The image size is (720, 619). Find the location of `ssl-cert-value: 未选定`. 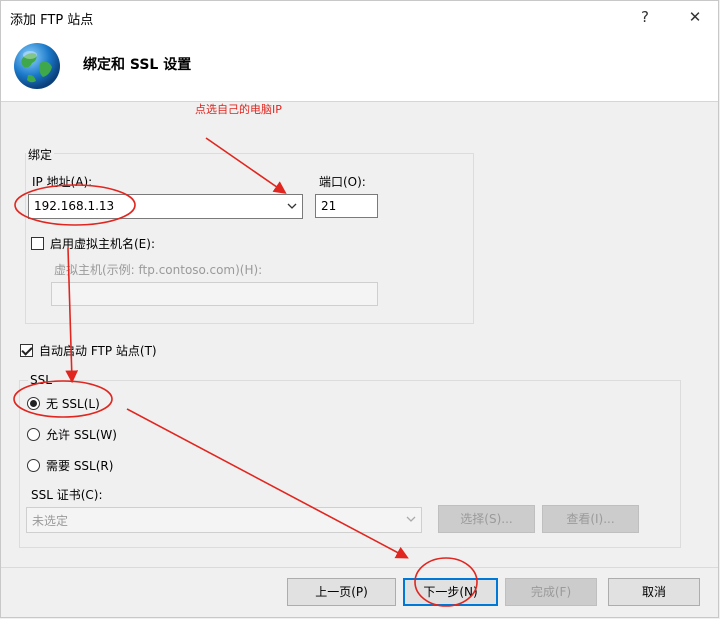

ssl-cert-value: 未选定 is located at coordinates (50, 521).